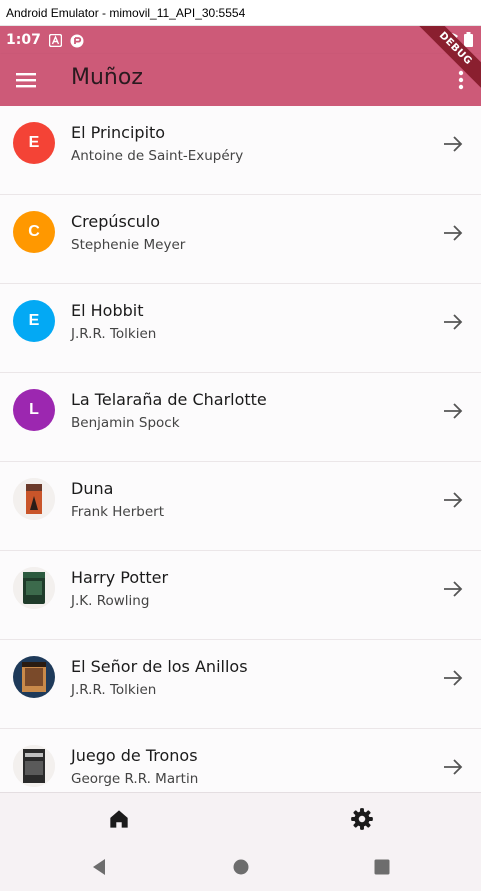  What do you see at coordinates (34, 677) in the screenshot?
I see `lotr-cover-image` at bounding box center [34, 677].